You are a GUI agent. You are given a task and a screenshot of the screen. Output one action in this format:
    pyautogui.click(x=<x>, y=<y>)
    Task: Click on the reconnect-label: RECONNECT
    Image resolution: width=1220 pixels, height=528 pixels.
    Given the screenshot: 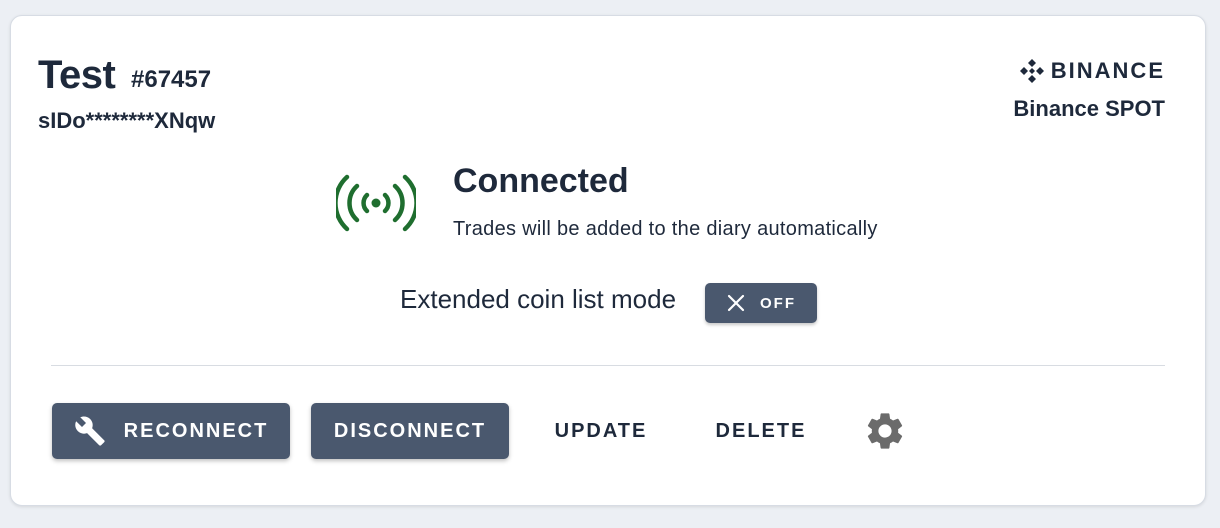 What is the action you would take?
    pyautogui.click(x=196, y=430)
    